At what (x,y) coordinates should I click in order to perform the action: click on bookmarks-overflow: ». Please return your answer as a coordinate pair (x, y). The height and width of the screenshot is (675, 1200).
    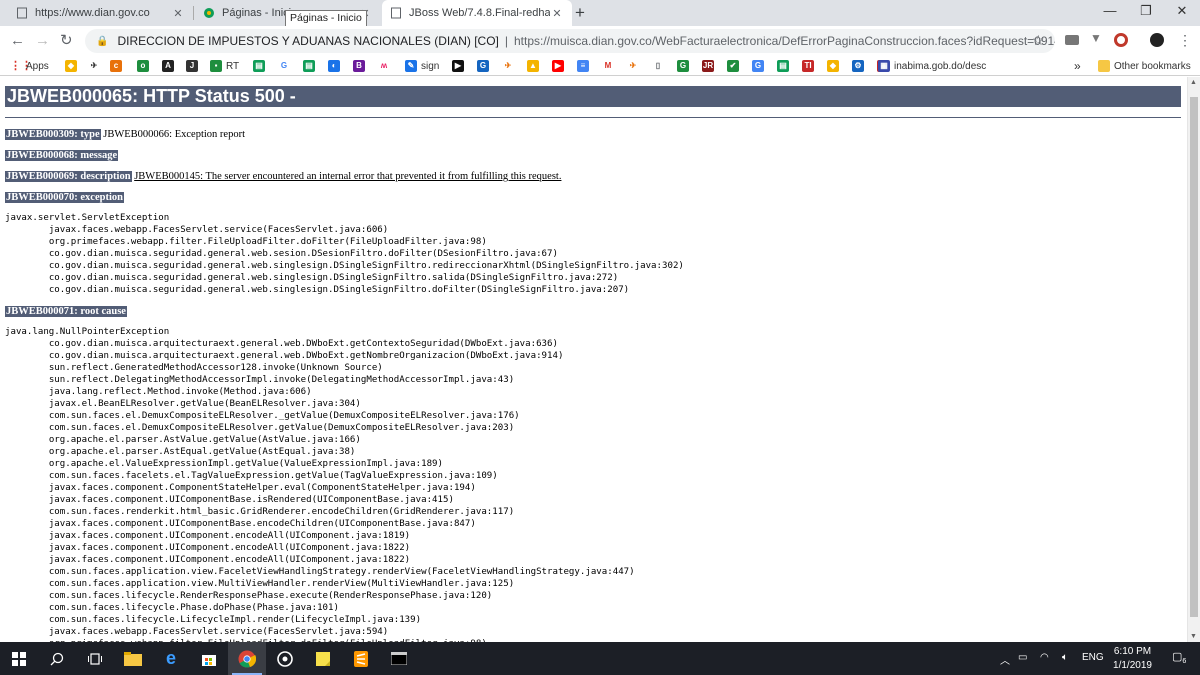
    Looking at the image, I should click on (1077, 66).